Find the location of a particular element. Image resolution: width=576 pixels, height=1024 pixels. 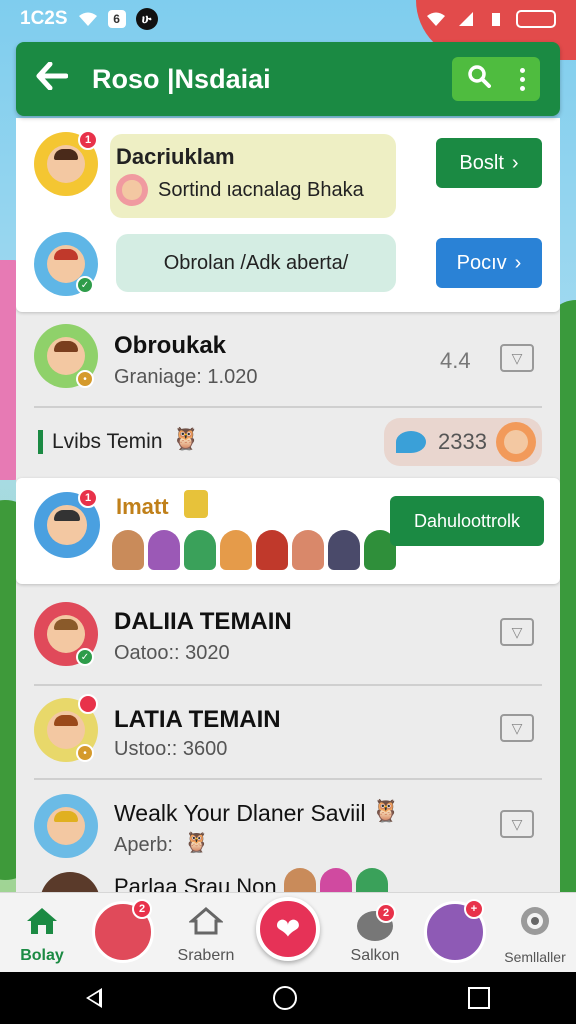

app-bar: Roso |Nsdaiai is located at coordinates (288, 79).